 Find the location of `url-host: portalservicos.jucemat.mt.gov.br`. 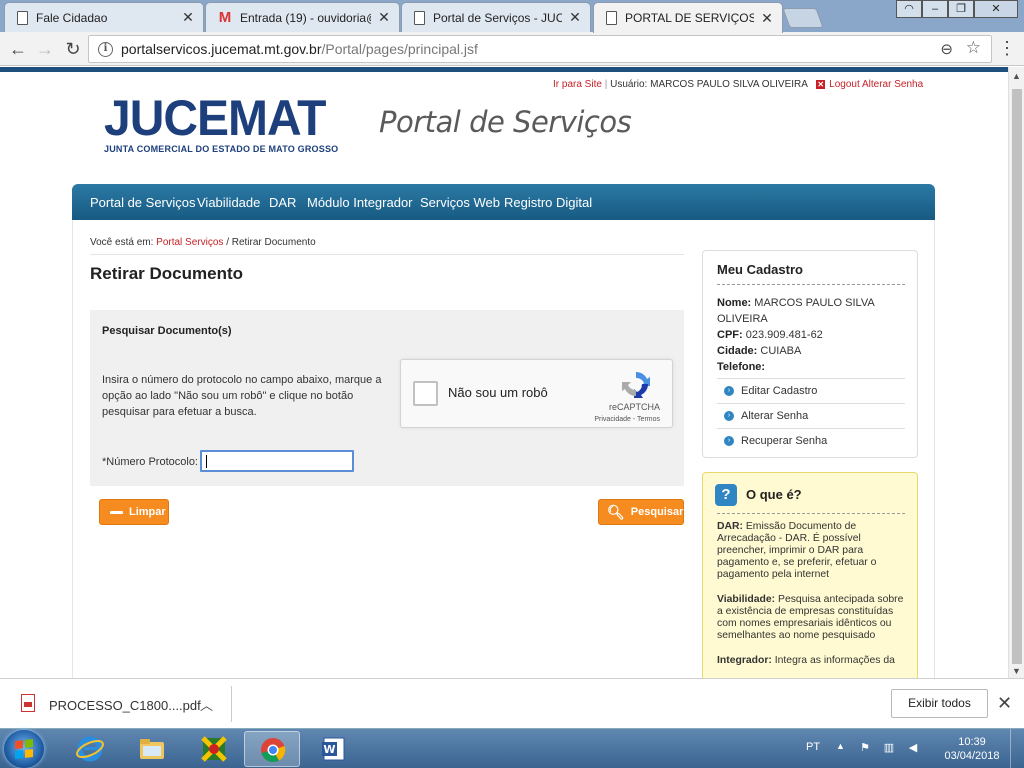

url-host: portalservicos.jucemat.mt.gov.br is located at coordinates (221, 49).